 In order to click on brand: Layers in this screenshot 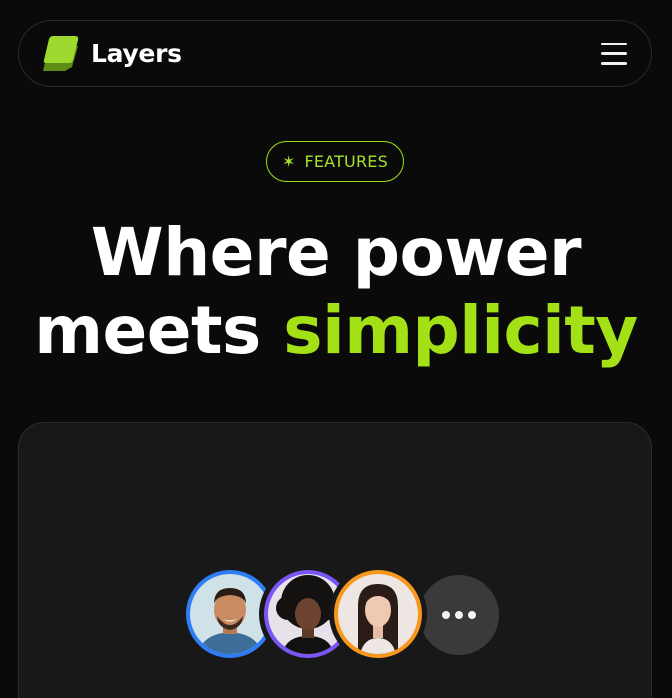, I will do `click(110, 54)`.